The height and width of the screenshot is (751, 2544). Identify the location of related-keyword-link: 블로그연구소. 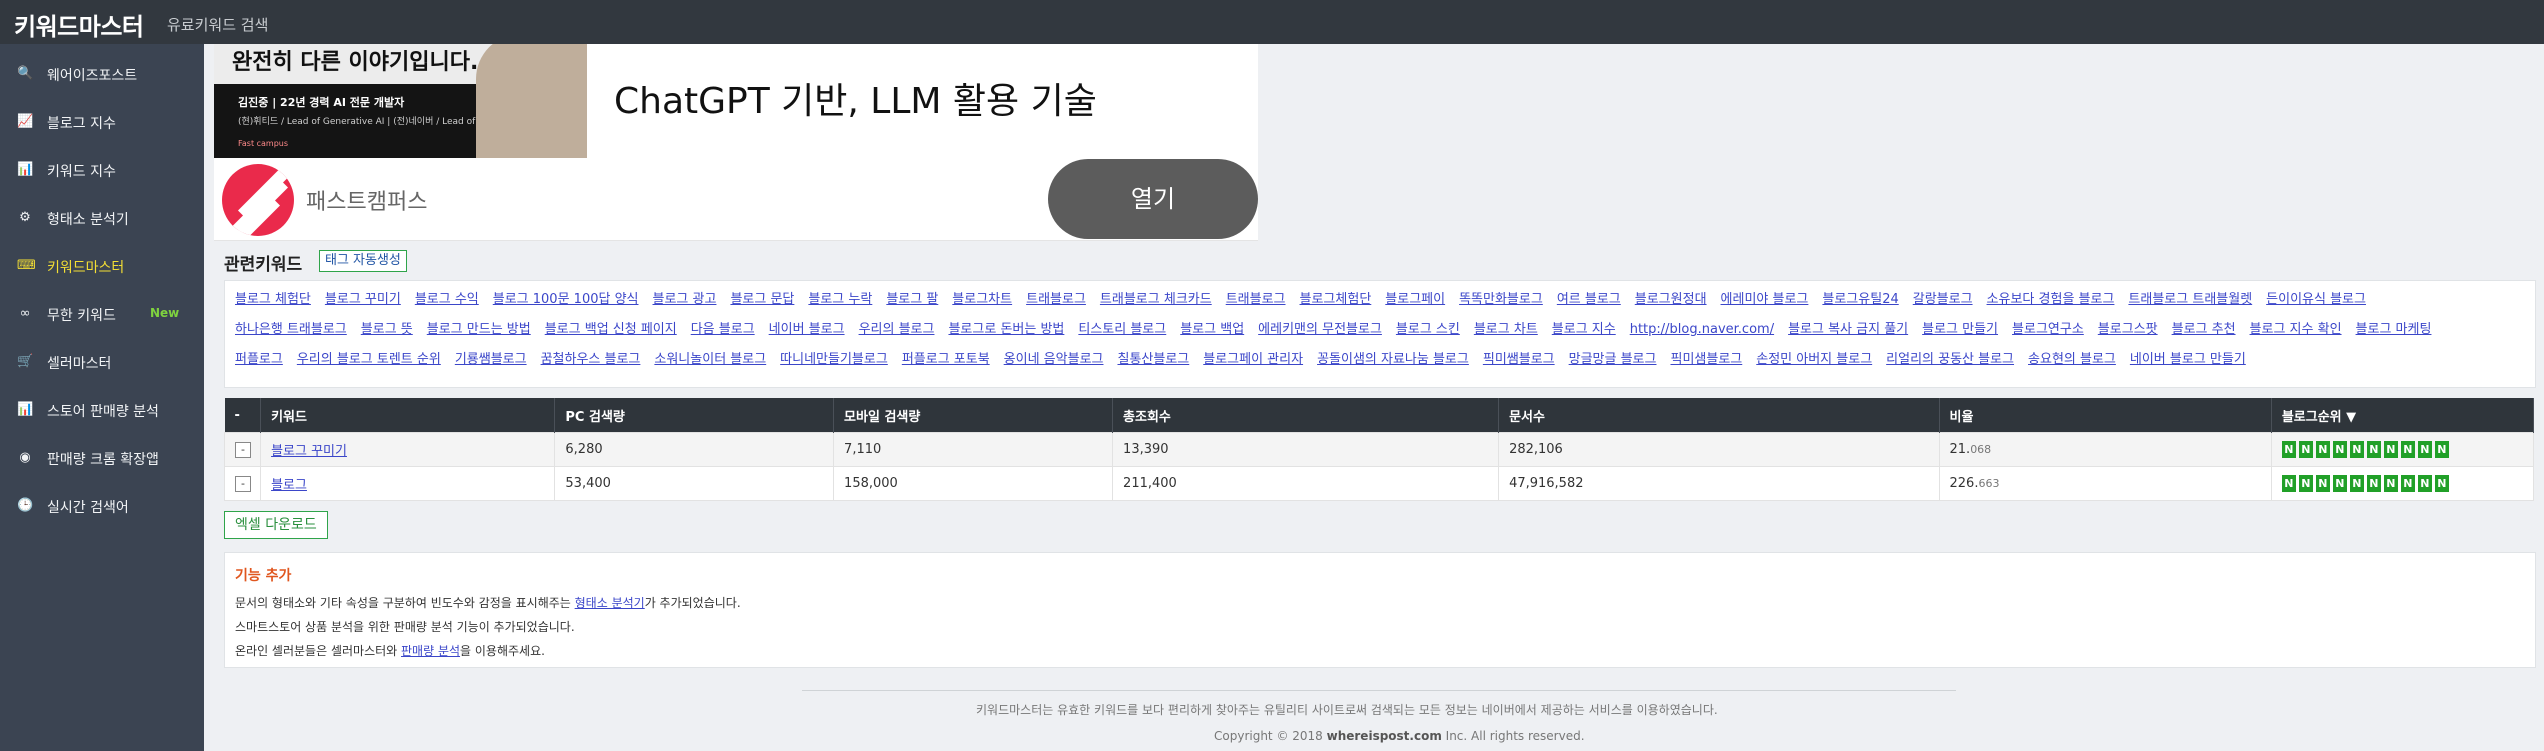
(2048, 329).